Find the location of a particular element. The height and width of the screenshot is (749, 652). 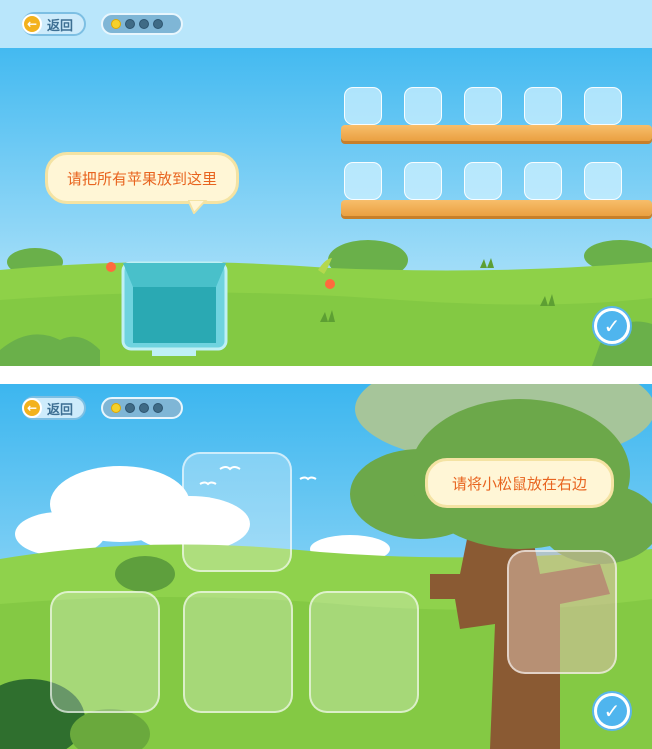

instruction-text: 请把所有苹果放到这里 is located at coordinates (141, 178).